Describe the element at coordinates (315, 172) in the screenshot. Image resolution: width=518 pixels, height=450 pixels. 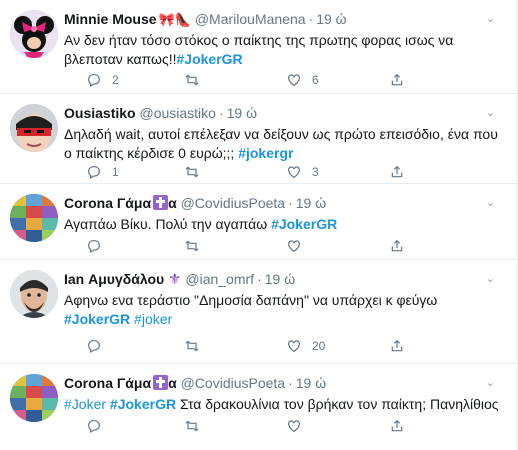
I see `like-count: 3` at that location.